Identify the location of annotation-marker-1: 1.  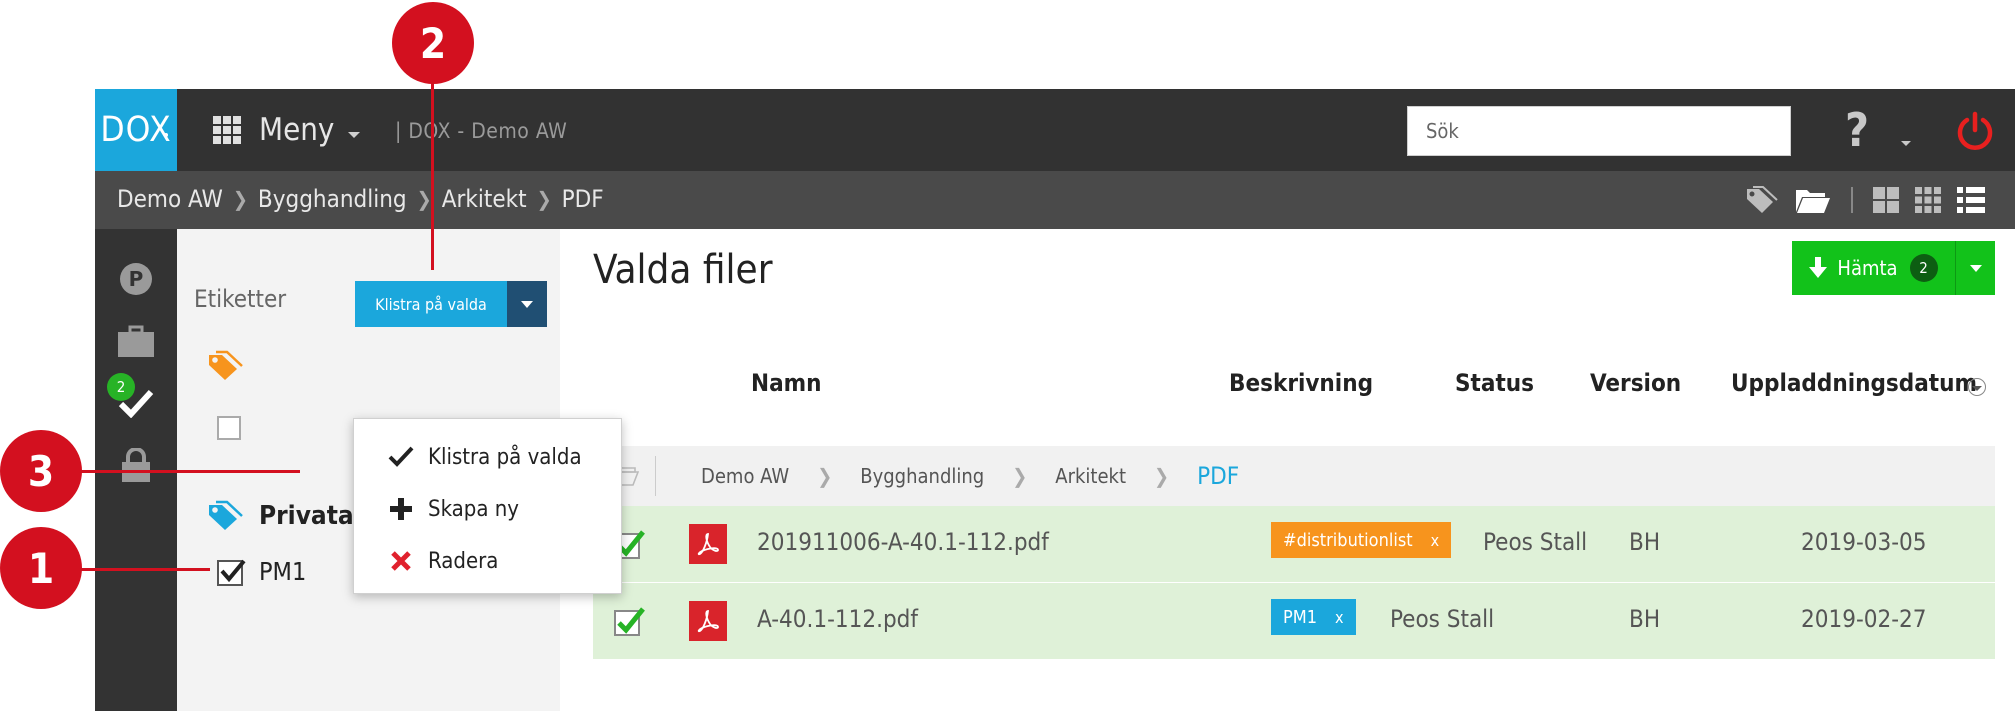
(41, 568).